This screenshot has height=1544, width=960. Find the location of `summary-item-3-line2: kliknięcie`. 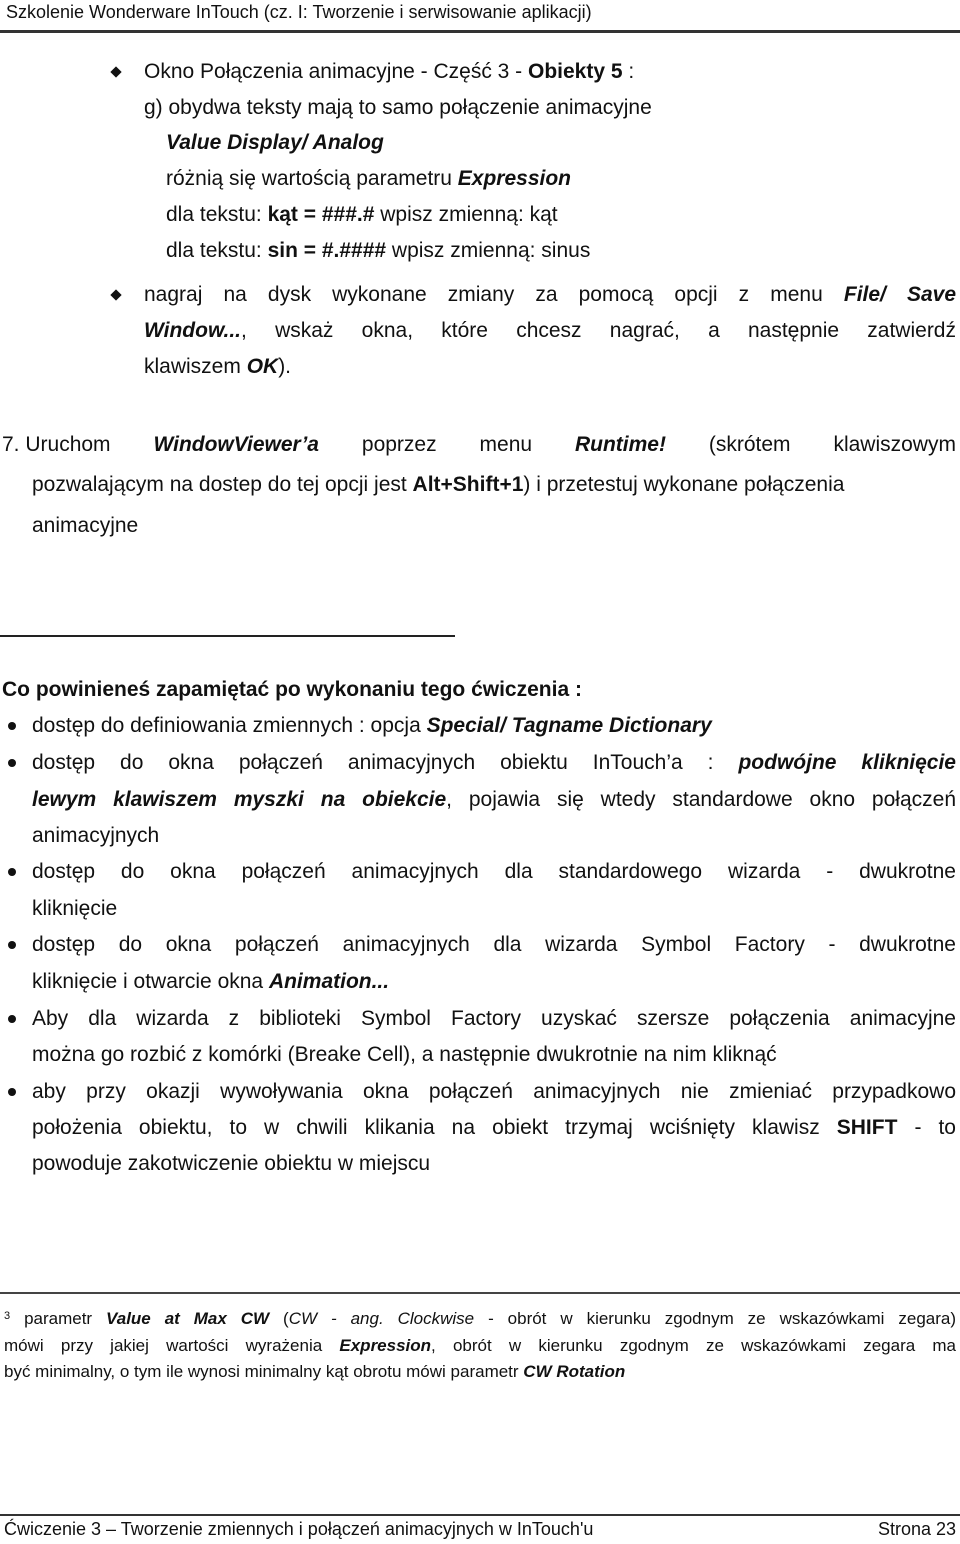

summary-item-3-line2: kliknięcie is located at coordinates (75, 908).